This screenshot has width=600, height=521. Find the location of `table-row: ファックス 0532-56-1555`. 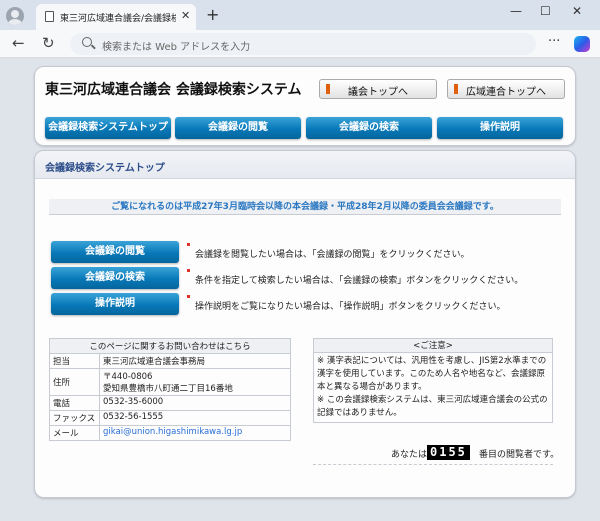

table-row: ファックス 0532-56-1555 is located at coordinates (170, 418).